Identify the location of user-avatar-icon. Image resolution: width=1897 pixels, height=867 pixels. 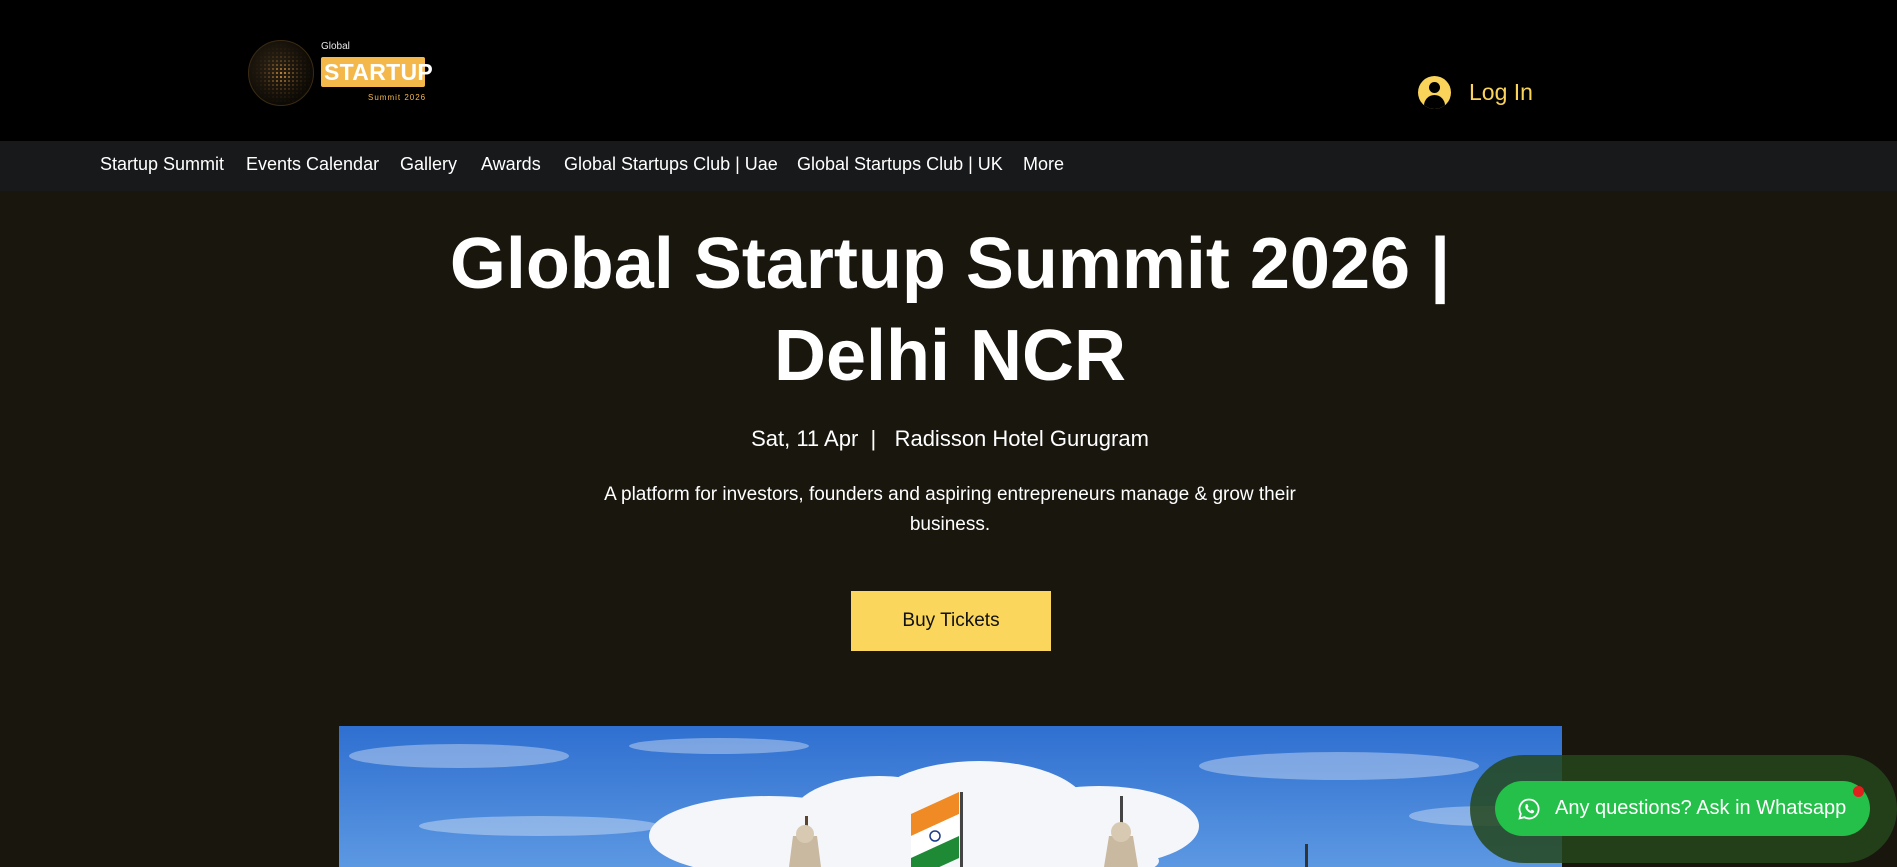
(1434, 92).